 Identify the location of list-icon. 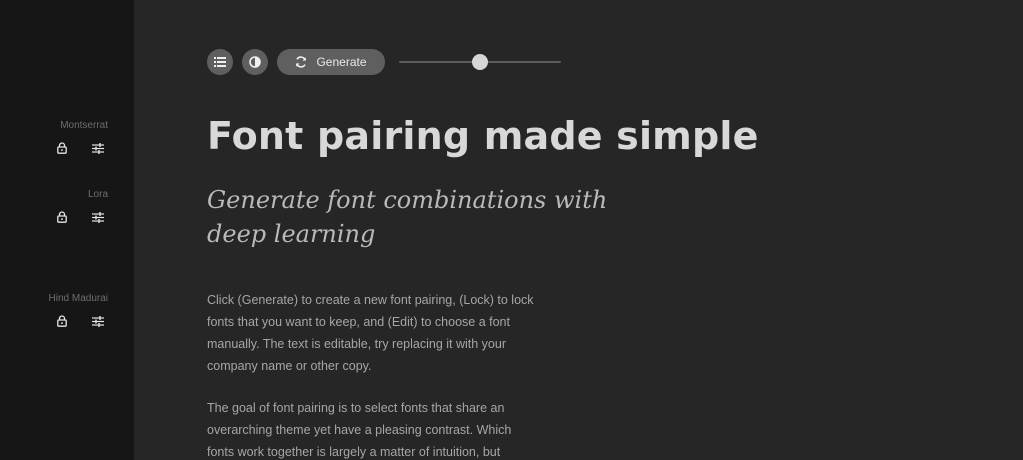
(220, 62).